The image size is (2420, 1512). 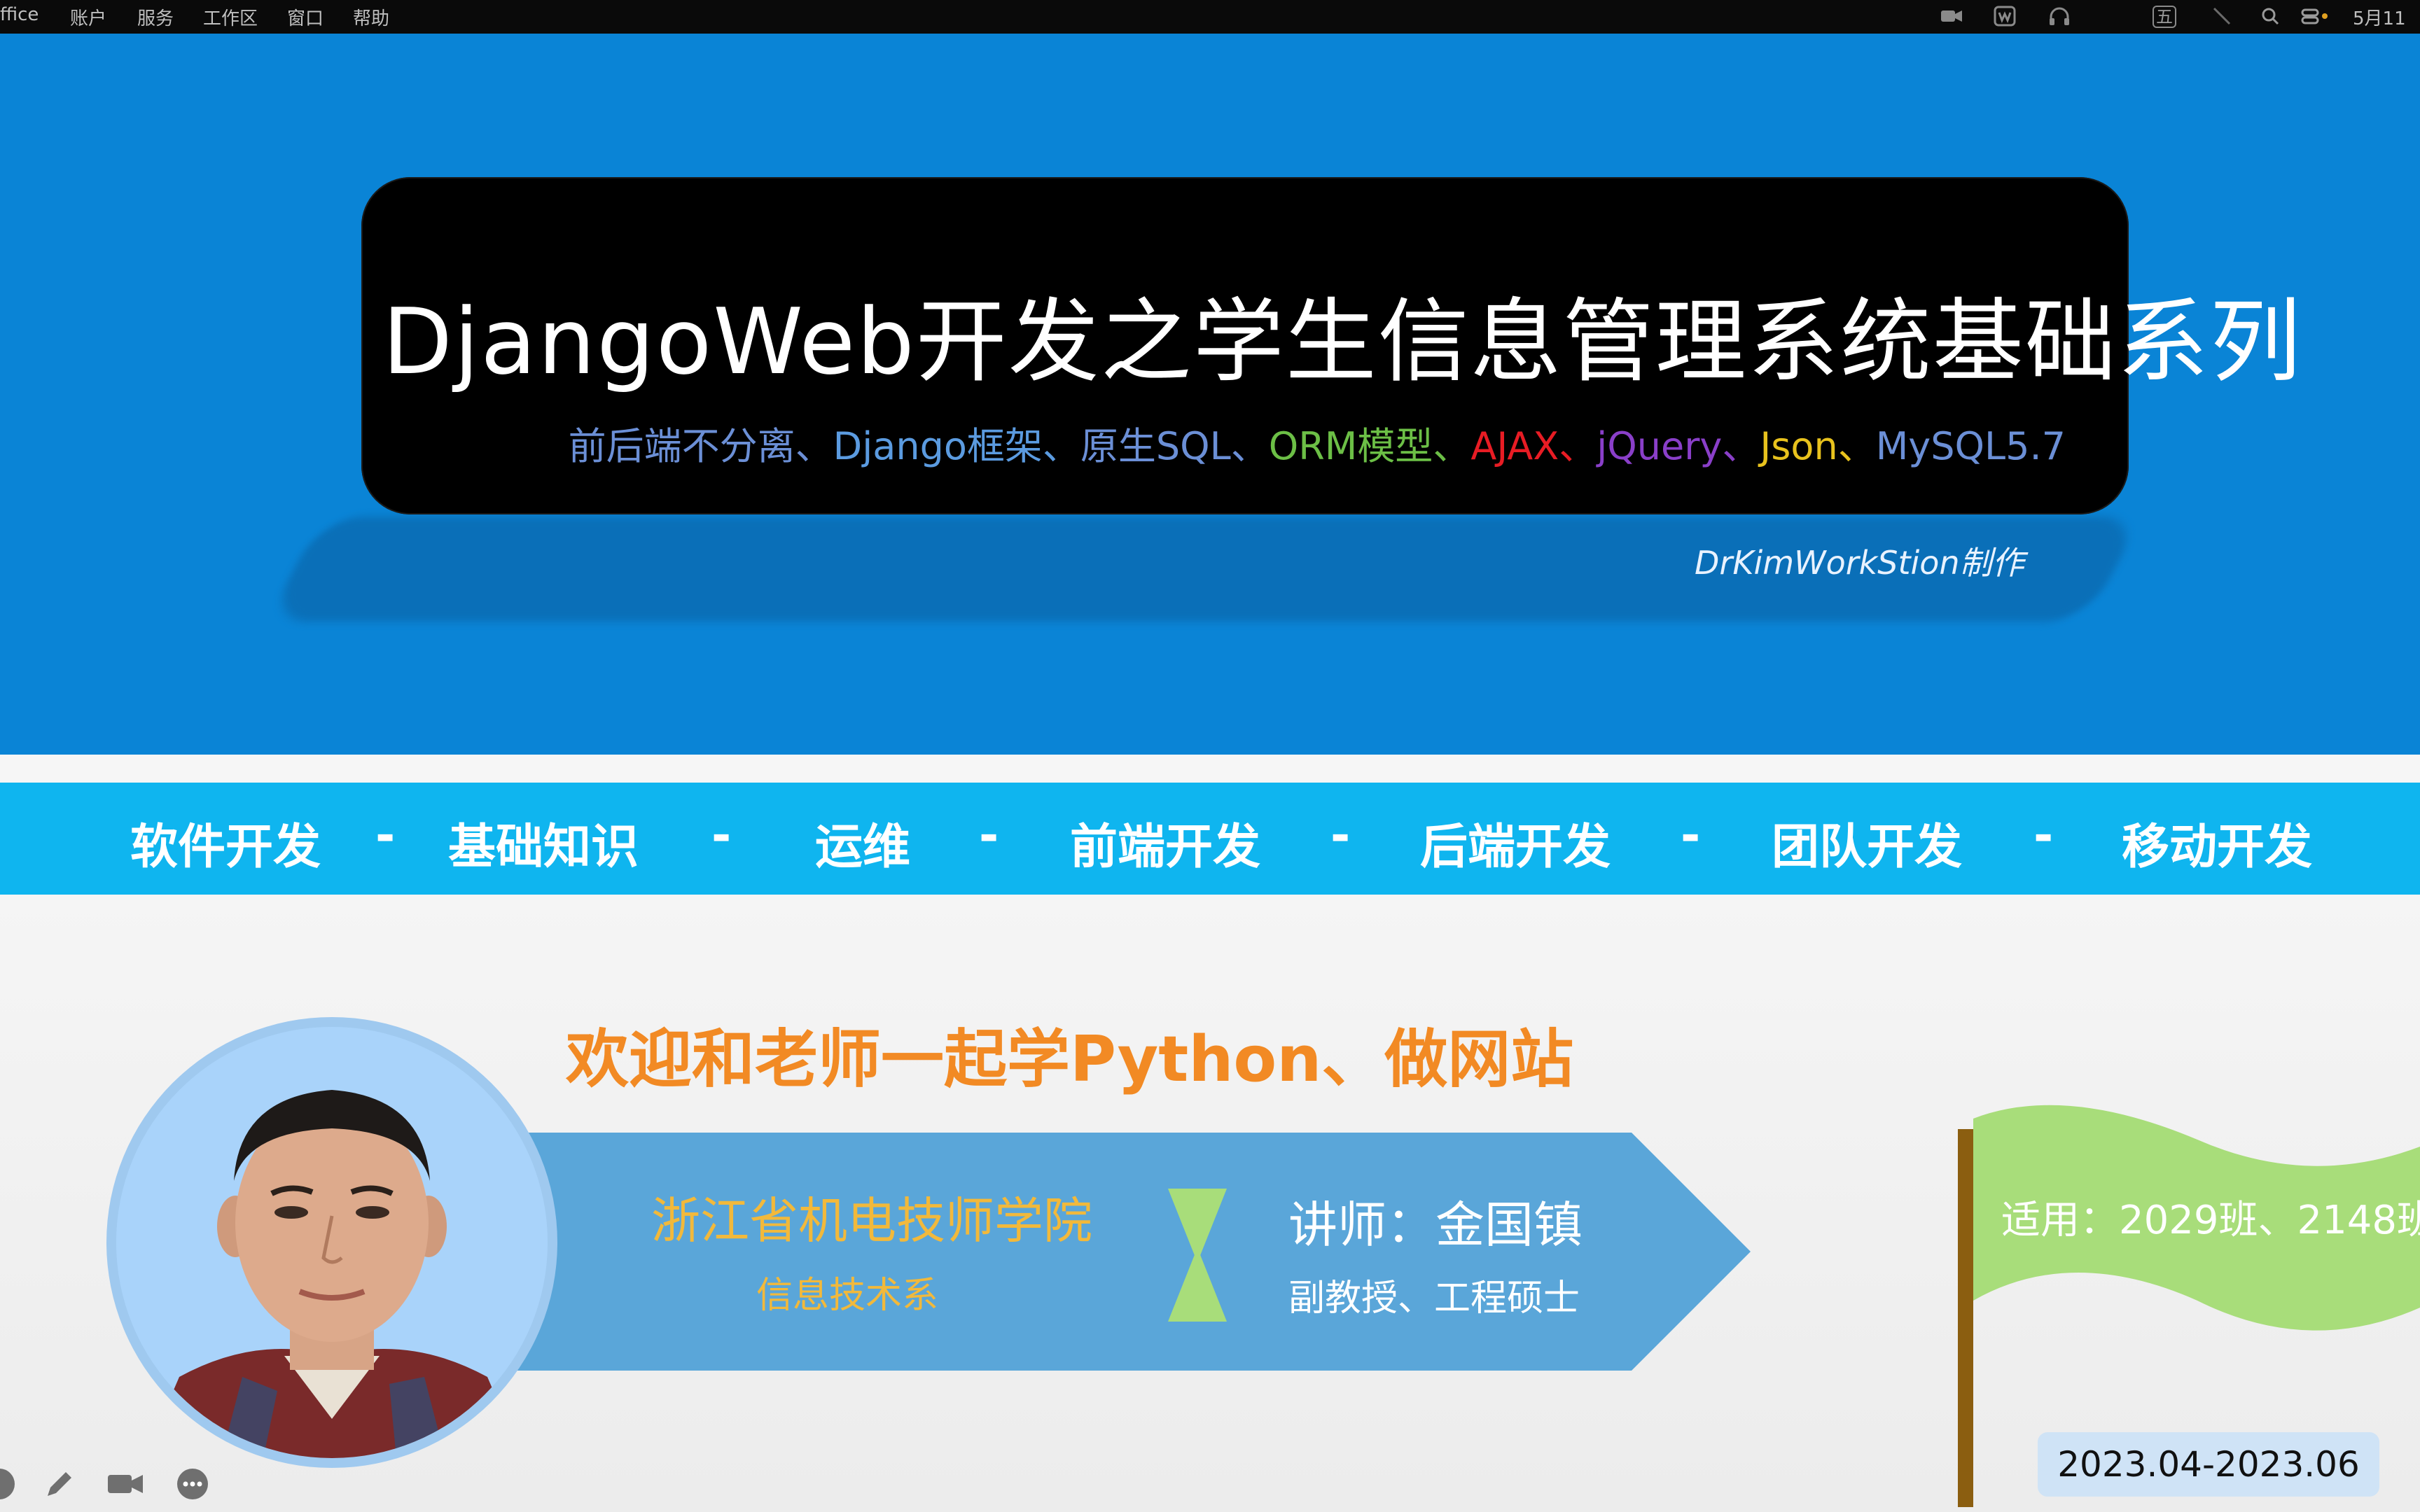 I want to click on main-title: DjangoWeb开发之学生信息管理系统基础系列, so click(x=1342, y=341).